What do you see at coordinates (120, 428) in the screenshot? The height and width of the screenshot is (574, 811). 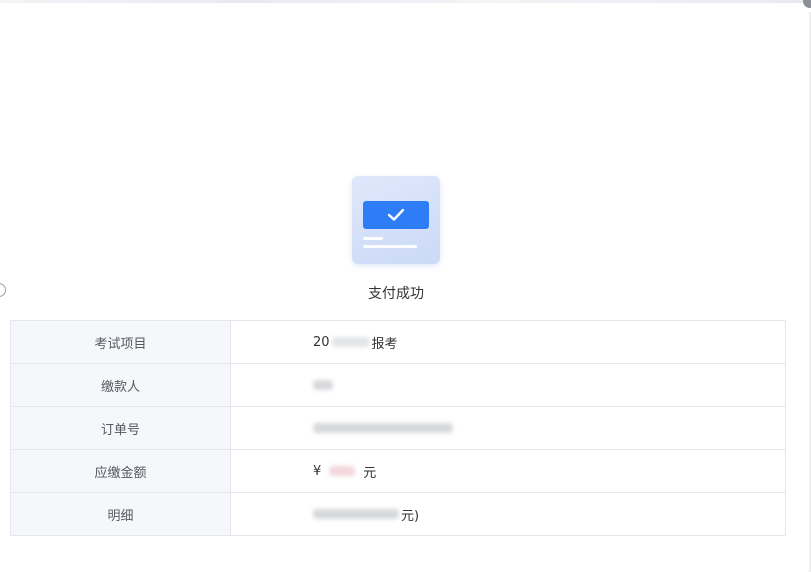 I see `row-label-order-number: 订单号` at bounding box center [120, 428].